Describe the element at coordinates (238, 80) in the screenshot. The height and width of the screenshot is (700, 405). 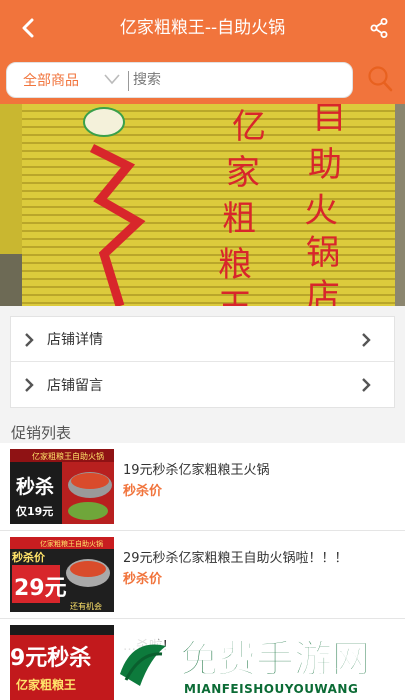
I see `search-input` at that location.